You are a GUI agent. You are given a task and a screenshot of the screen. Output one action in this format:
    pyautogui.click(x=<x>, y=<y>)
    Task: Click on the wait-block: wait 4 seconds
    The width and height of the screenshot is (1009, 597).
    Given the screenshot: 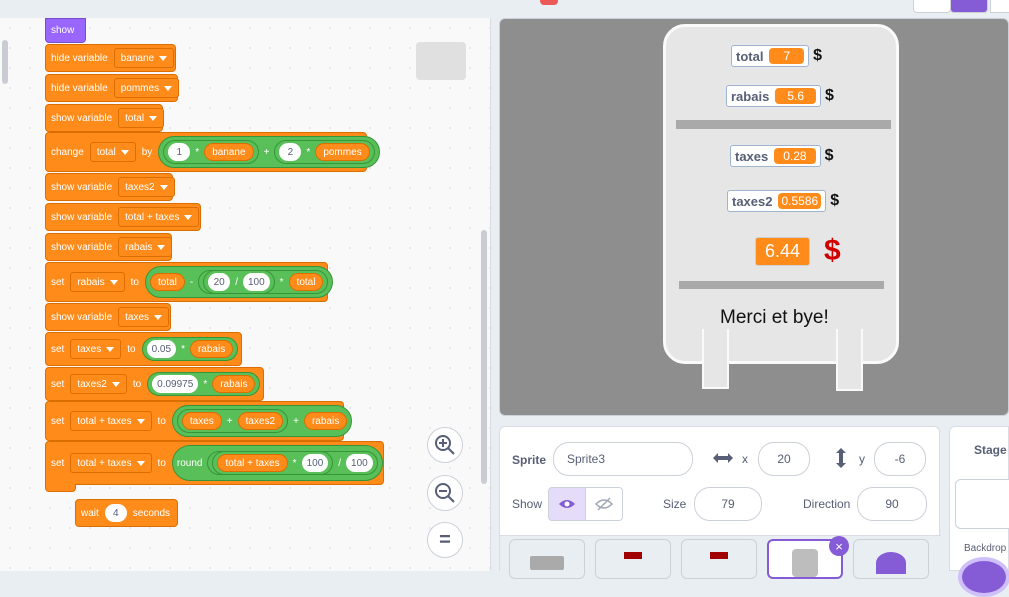 What is the action you would take?
    pyautogui.click(x=126, y=513)
    